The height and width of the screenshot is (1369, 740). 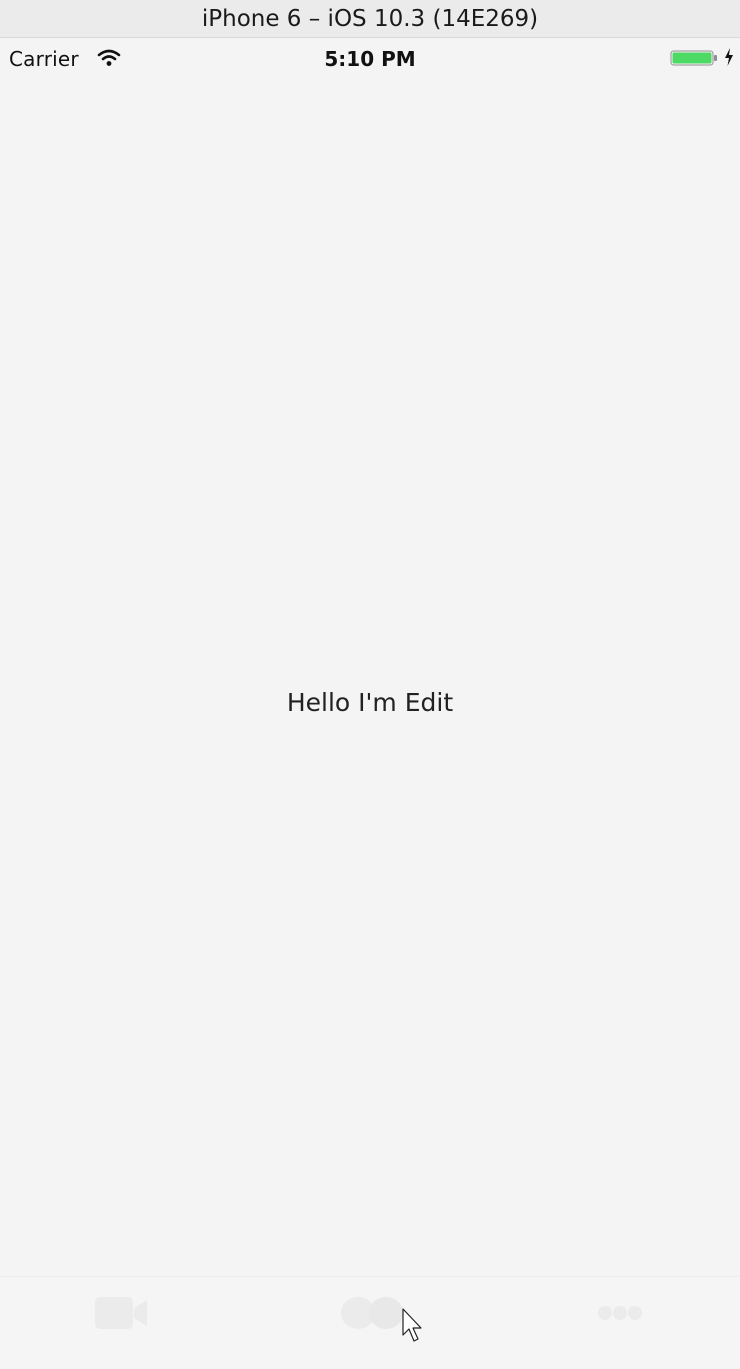 I want to click on simulator-window-title: iPhone 6 – iOS 10.3 (14E269), so click(x=370, y=19).